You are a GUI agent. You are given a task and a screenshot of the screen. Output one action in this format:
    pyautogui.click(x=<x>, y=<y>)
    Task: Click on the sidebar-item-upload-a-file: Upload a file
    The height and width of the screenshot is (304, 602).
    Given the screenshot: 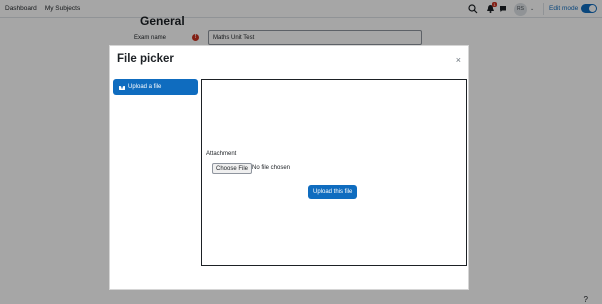 What is the action you would take?
    pyautogui.click(x=155, y=87)
    